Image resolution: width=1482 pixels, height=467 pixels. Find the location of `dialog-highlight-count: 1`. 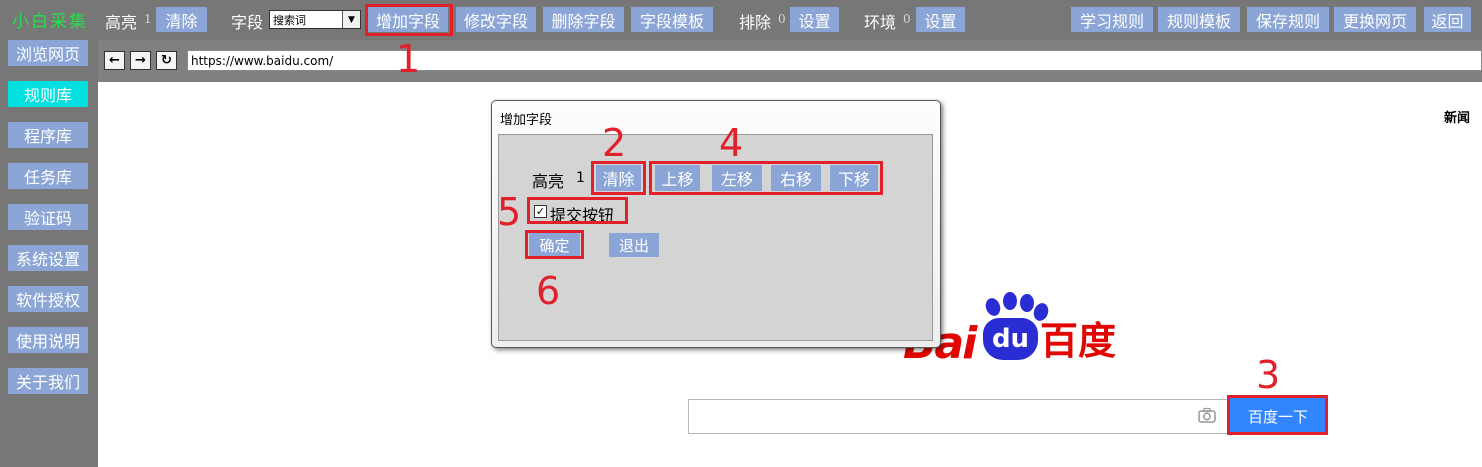

dialog-highlight-count: 1 is located at coordinates (580, 178).